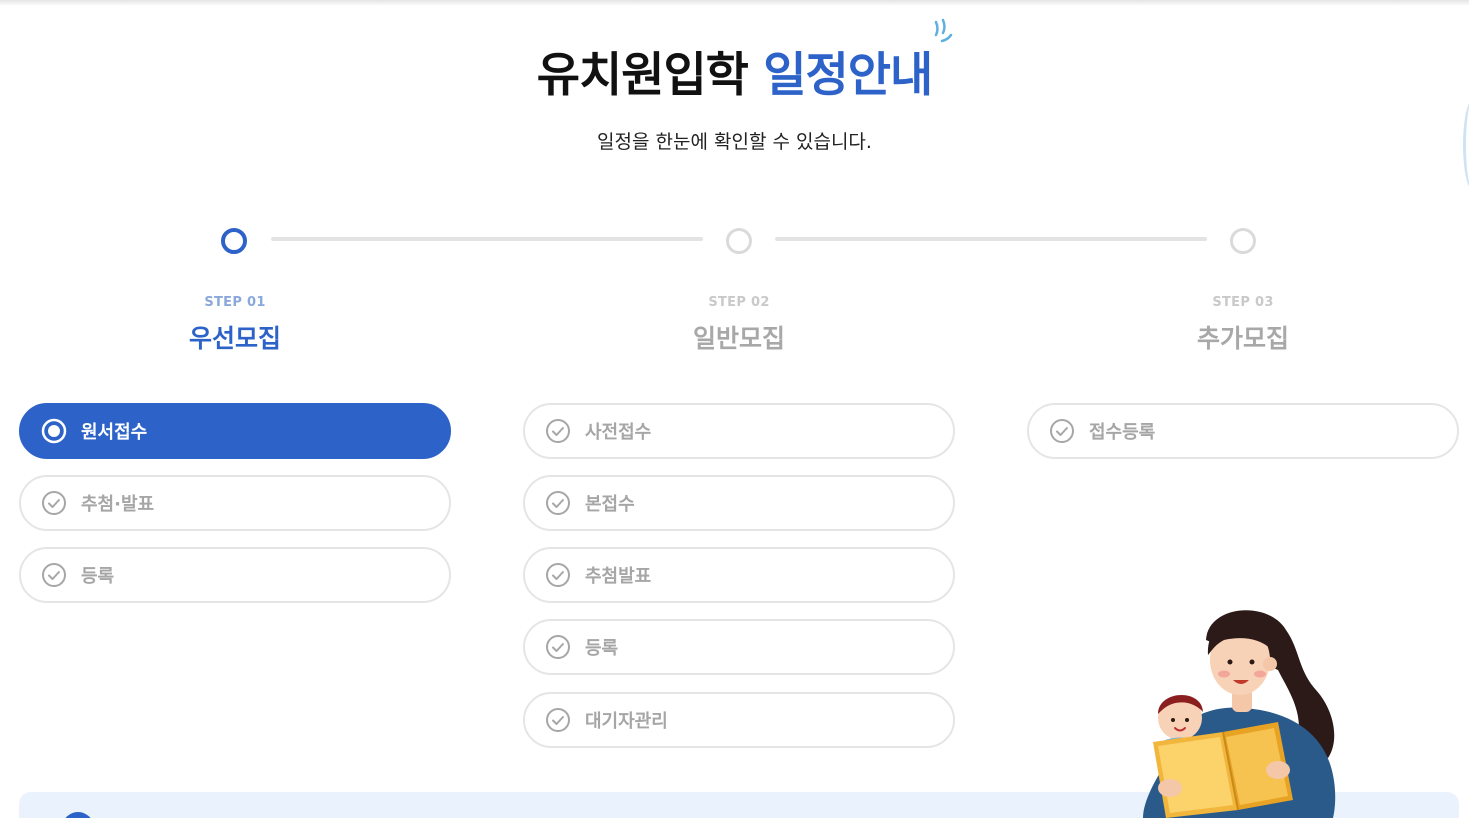 Image resolution: width=1469 pixels, height=818 pixels. What do you see at coordinates (739, 302) in the screenshot?
I see `step-number-2: STEP 02` at bounding box center [739, 302].